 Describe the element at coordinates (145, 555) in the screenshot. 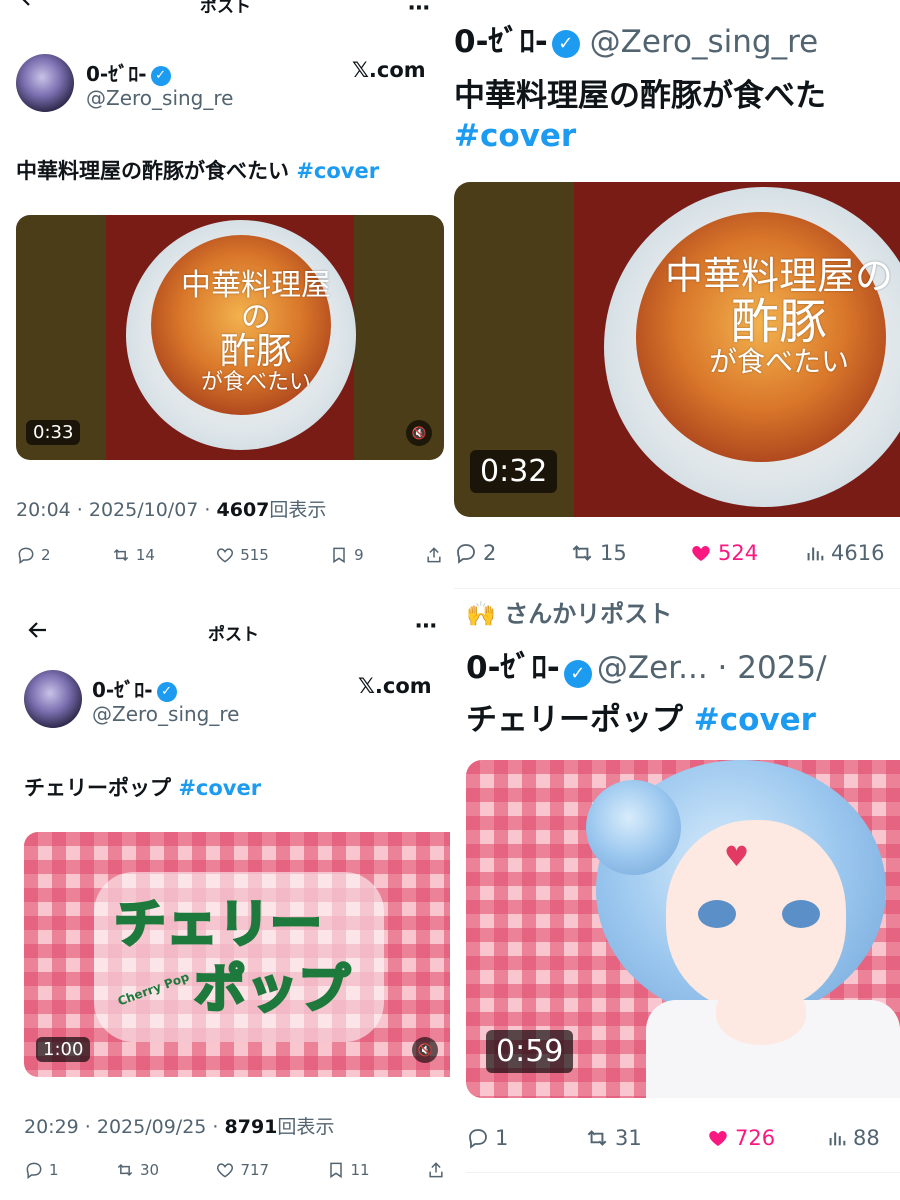

I see `repost-count: 14` at that location.